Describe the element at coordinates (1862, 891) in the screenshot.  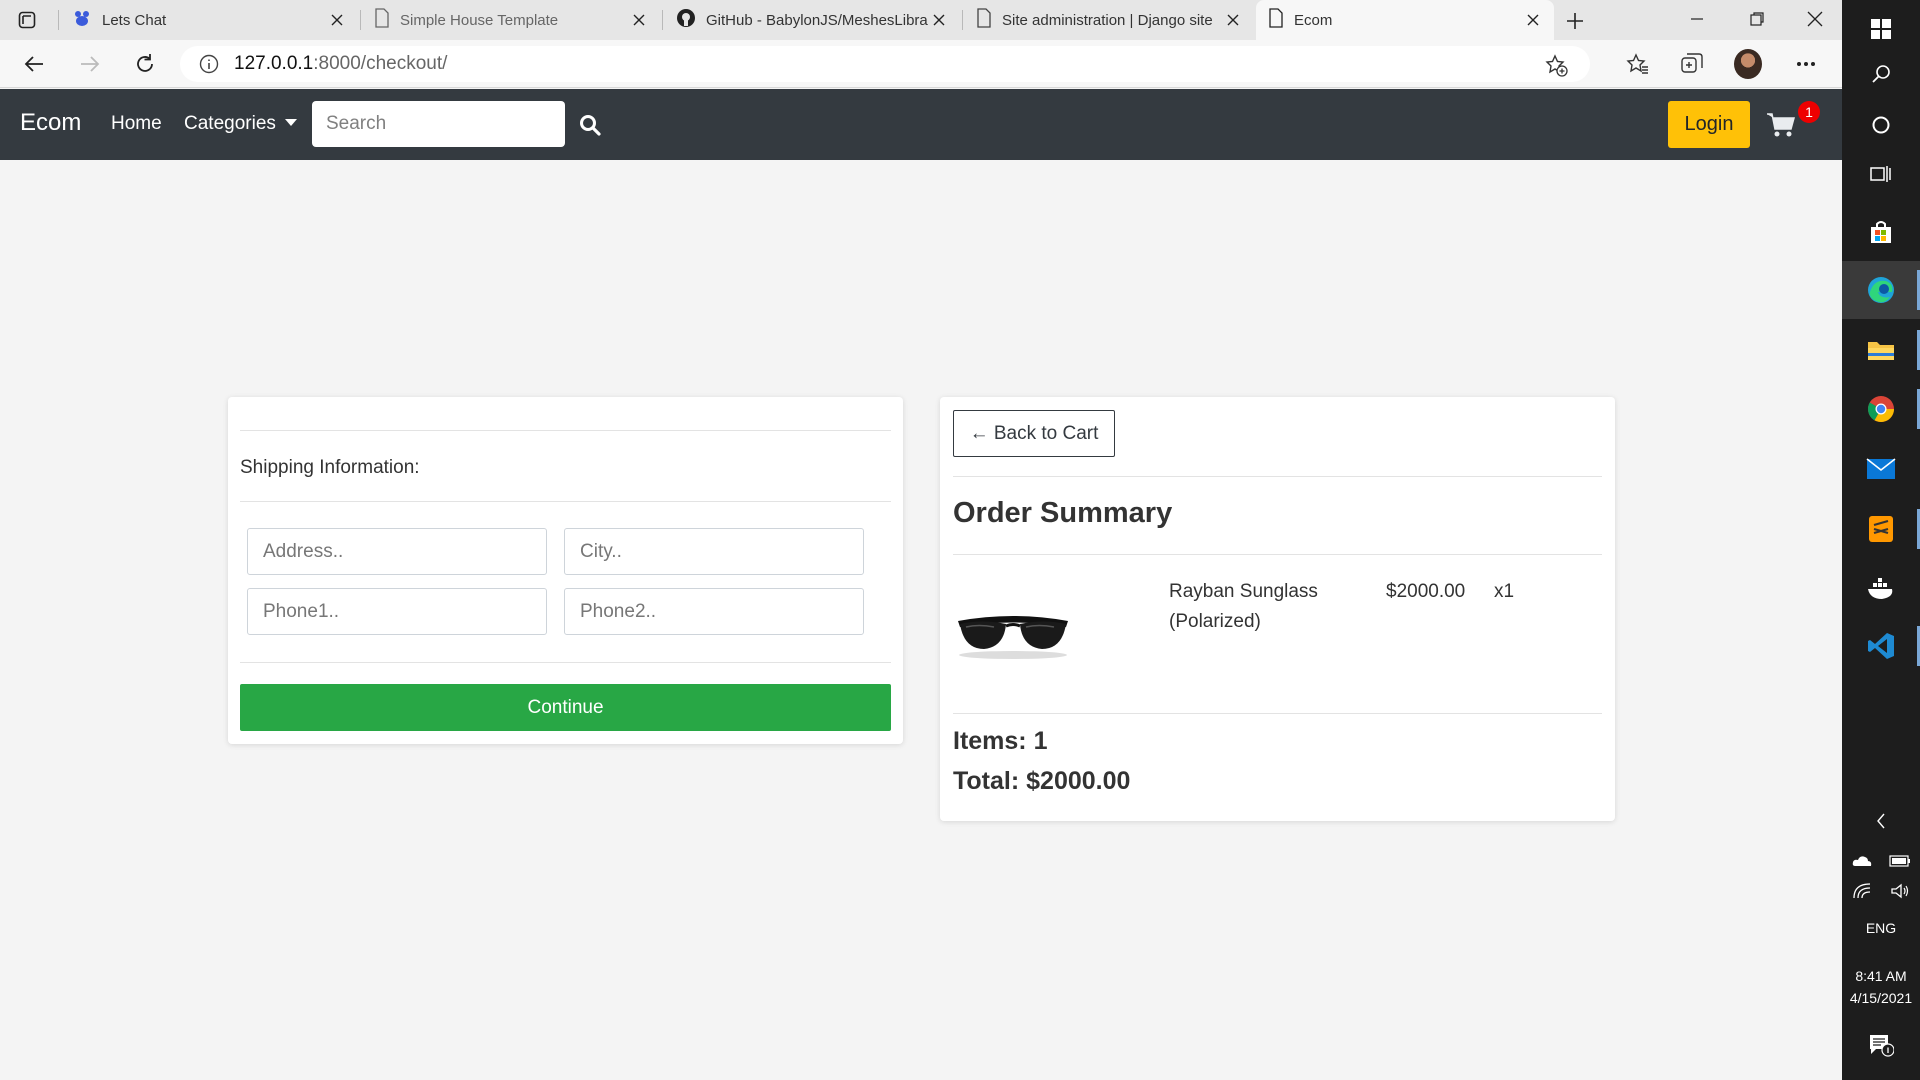
I see `wifi-icon` at that location.